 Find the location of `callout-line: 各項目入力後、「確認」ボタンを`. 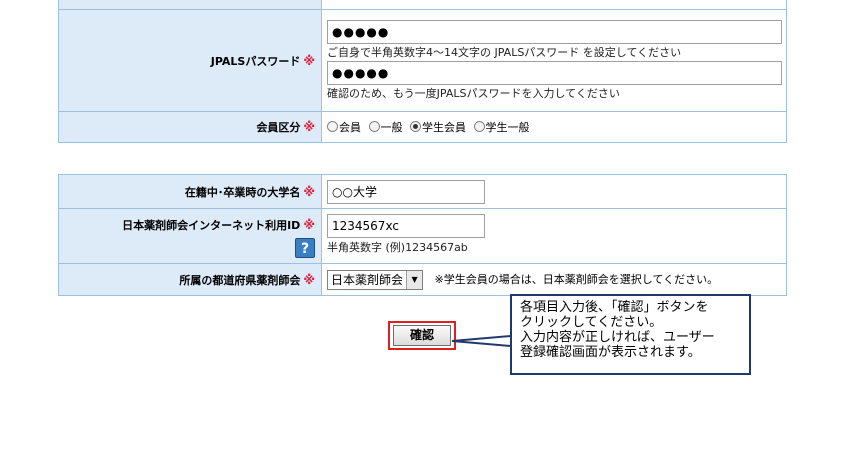

callout-line: 各項目入力後、「確認」ボタンを is located at coordinates (614, 307).